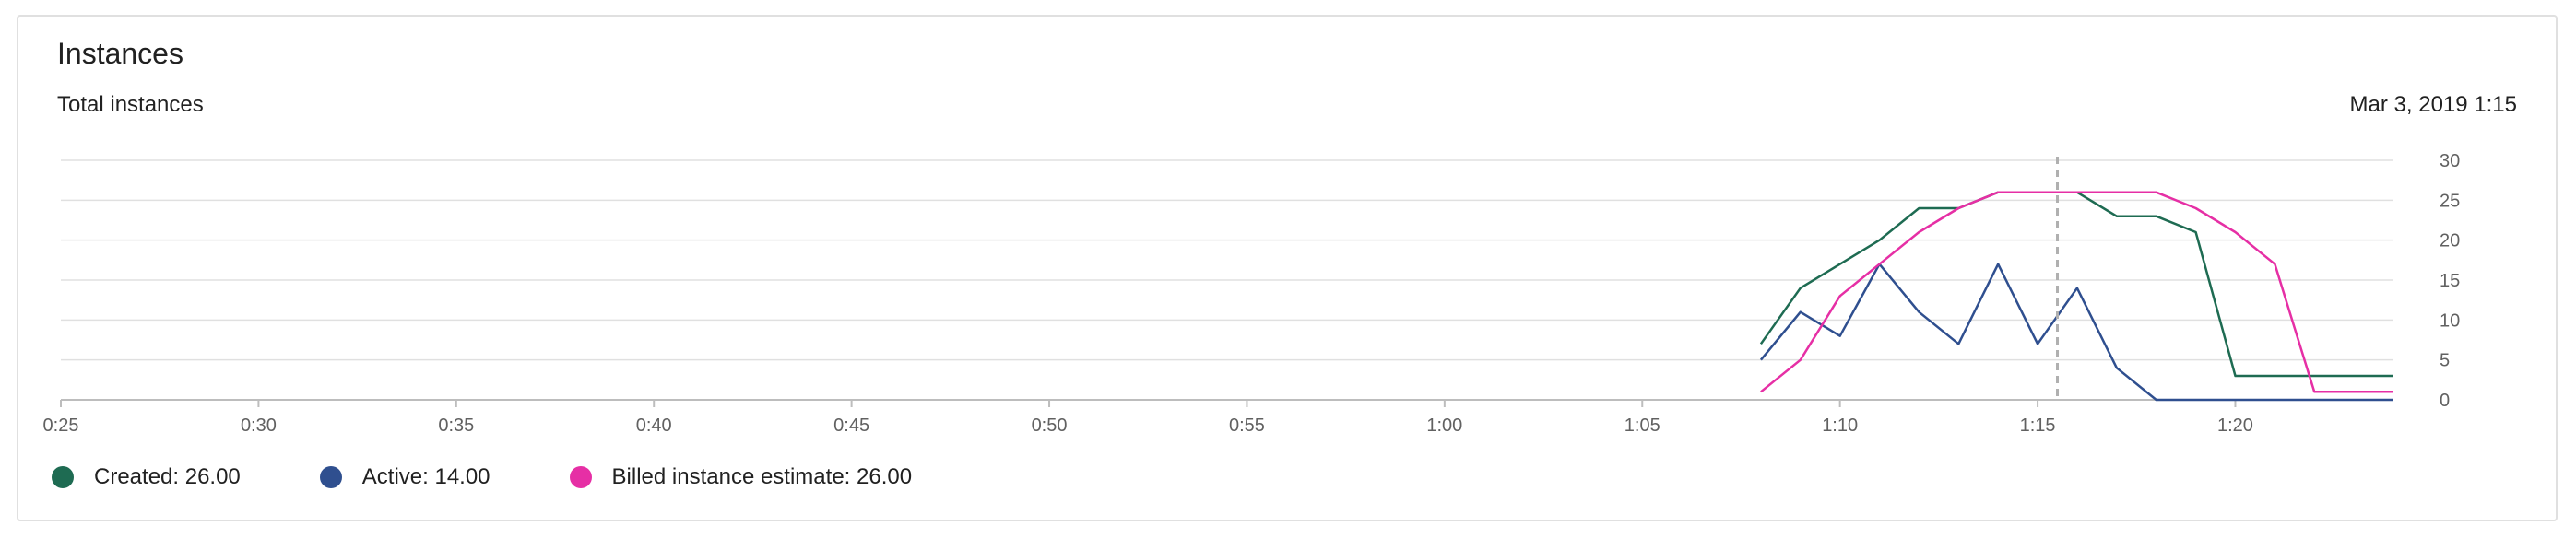 Image resolution: width=2576 pixels, height=538 pixels. Describe the element at coordinates (167, 476) in the screenshot. I see `legend-label-created: Created: 26.00` at that location.